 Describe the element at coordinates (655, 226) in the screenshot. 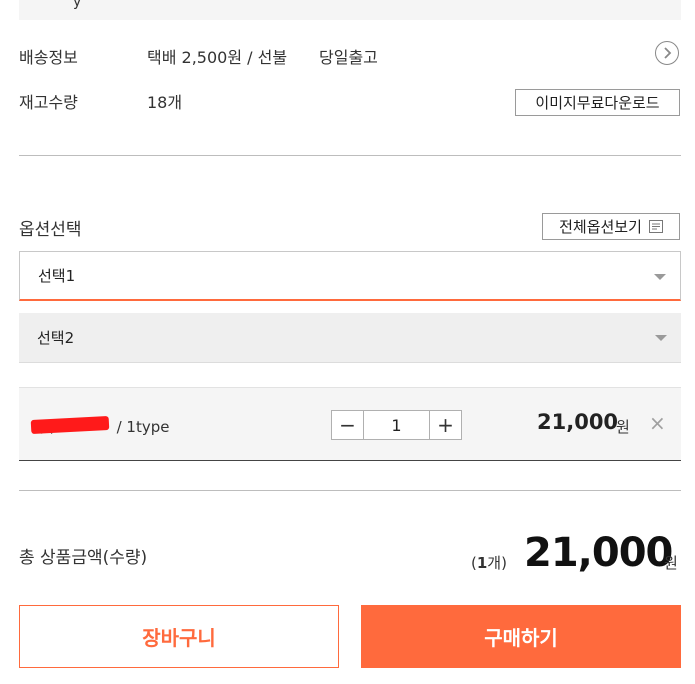

I see `list-icon` at that location.